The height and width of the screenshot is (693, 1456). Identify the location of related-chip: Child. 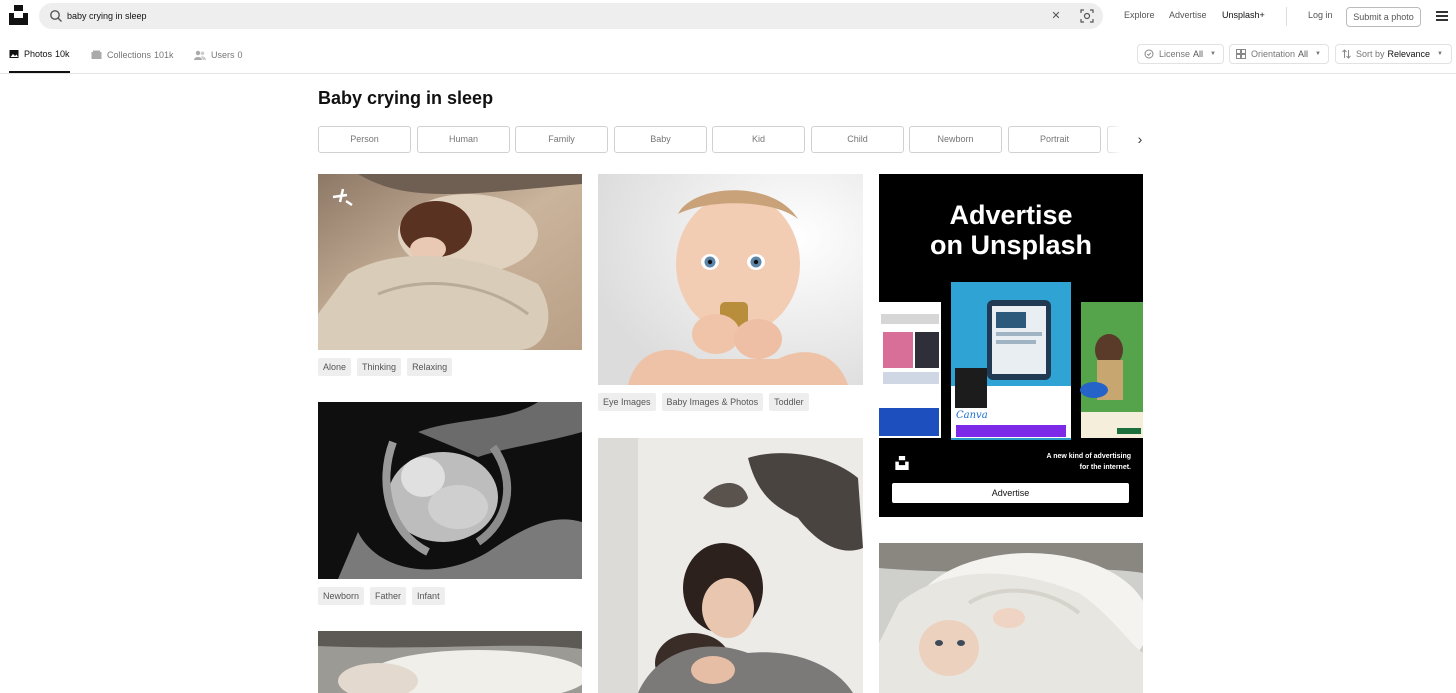
(857, 139).